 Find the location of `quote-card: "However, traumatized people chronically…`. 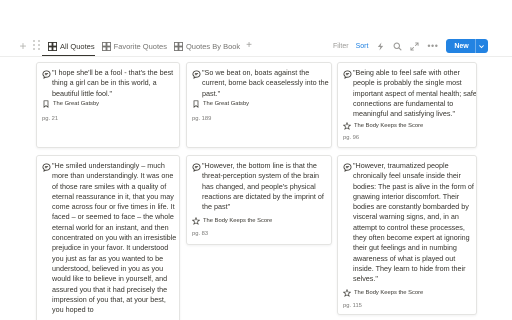

quote-card: "However, traumatized people chronically… is located at coordinates (407, 235).